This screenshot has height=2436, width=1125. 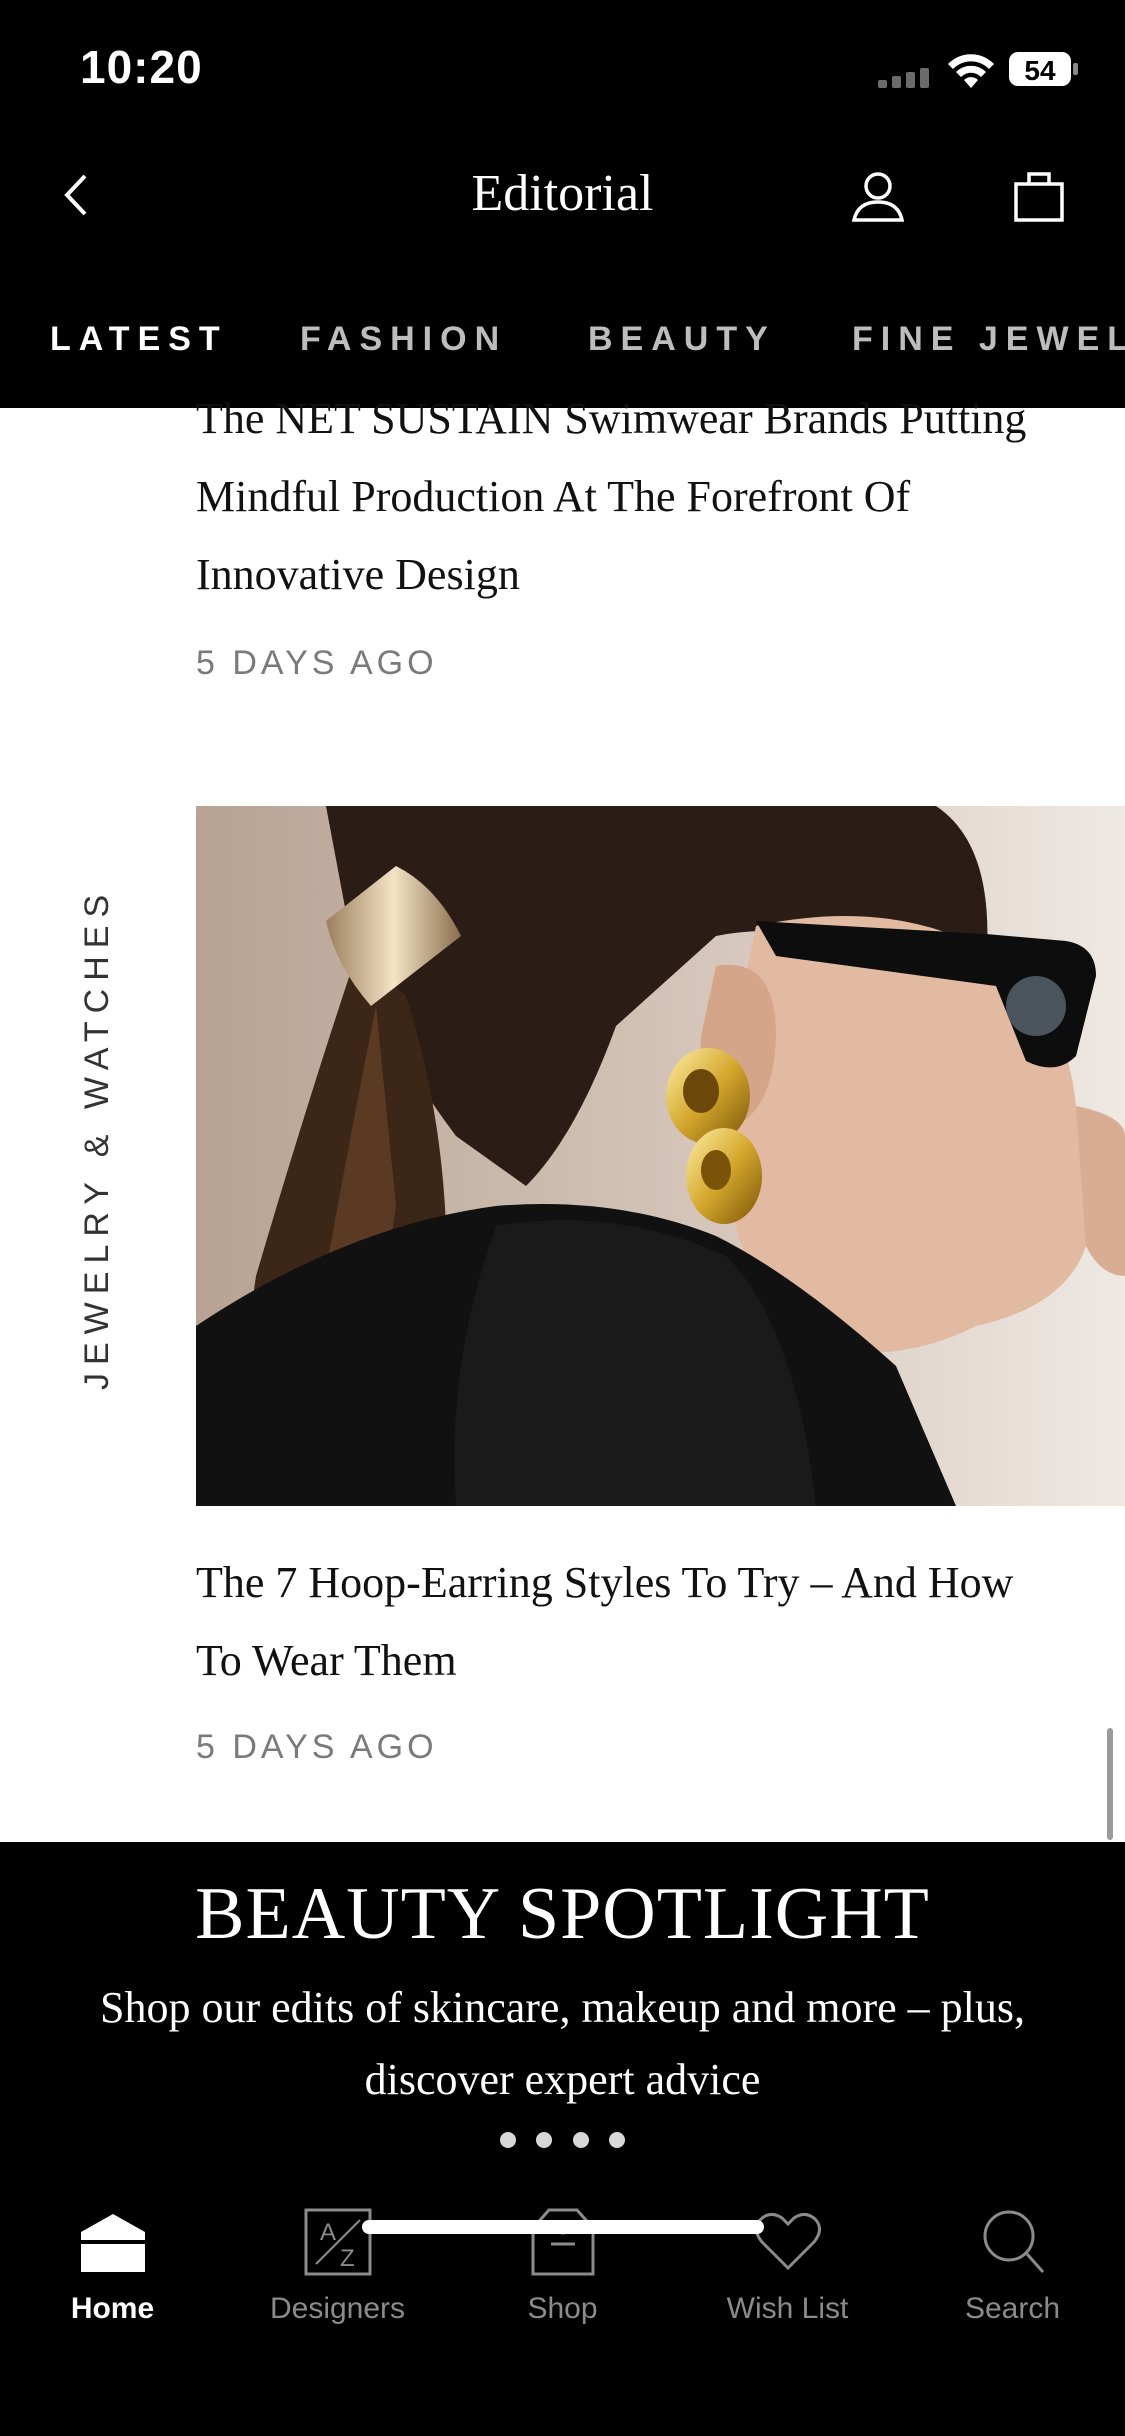 I want to click on wifi-icon, so click(x=971, y=71).